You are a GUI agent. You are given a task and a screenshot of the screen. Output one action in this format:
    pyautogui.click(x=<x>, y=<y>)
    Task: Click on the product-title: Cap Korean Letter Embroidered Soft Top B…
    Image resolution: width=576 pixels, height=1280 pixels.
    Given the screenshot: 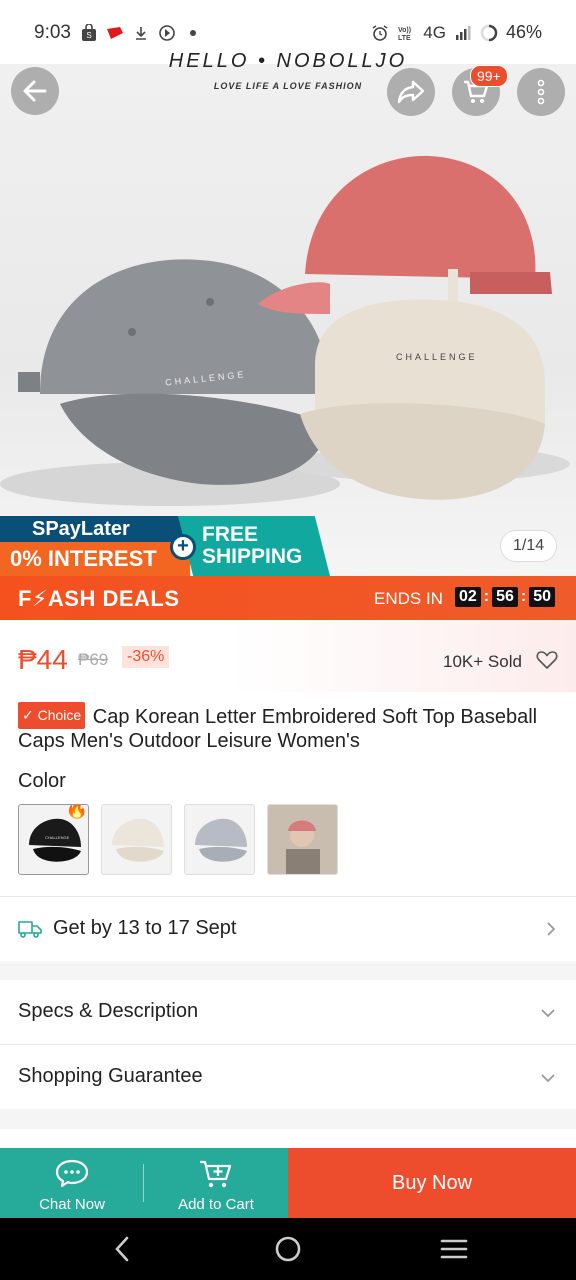 What is the action you would take?
    pyautogui.click(x=278, y=729)
    